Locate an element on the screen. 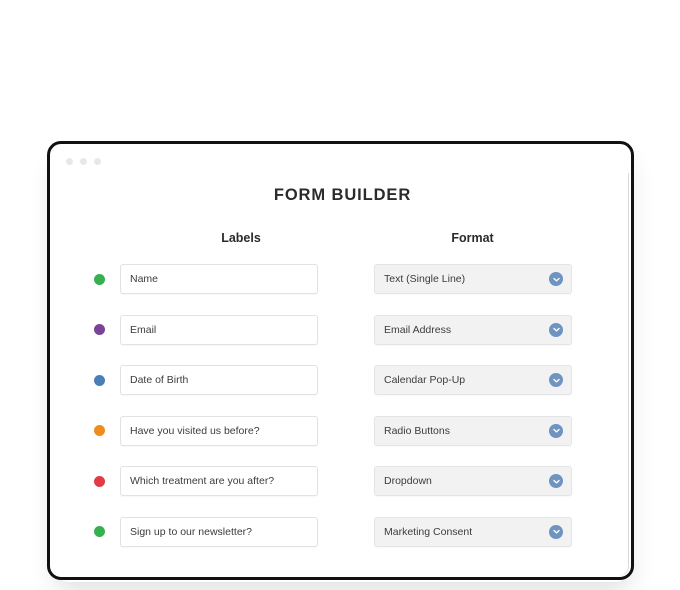  format-select: Email Address is located at coordinates (473, 329).